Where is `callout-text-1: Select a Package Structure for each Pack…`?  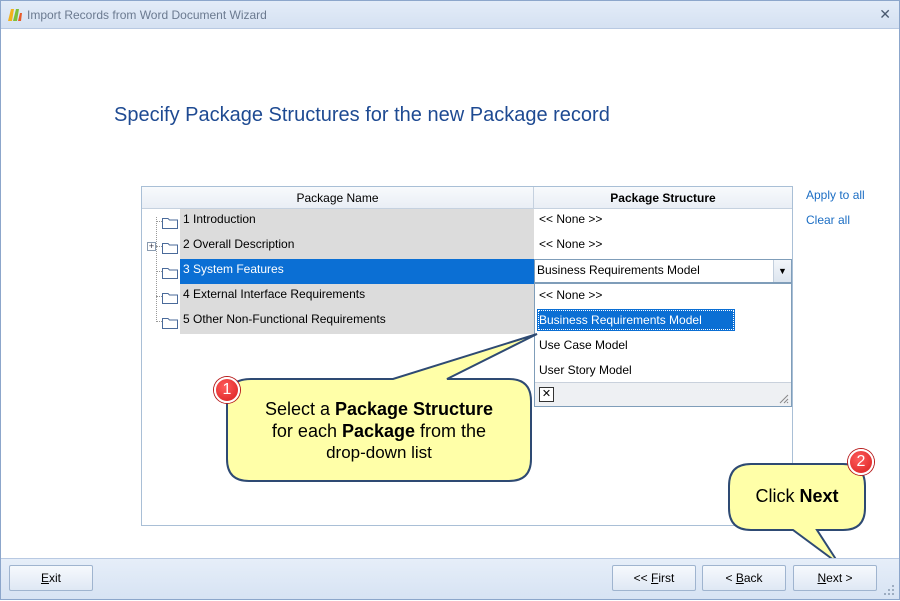 callout-text-1: Select a Package Structure for each Pack… is located at coordinates (379, 430).